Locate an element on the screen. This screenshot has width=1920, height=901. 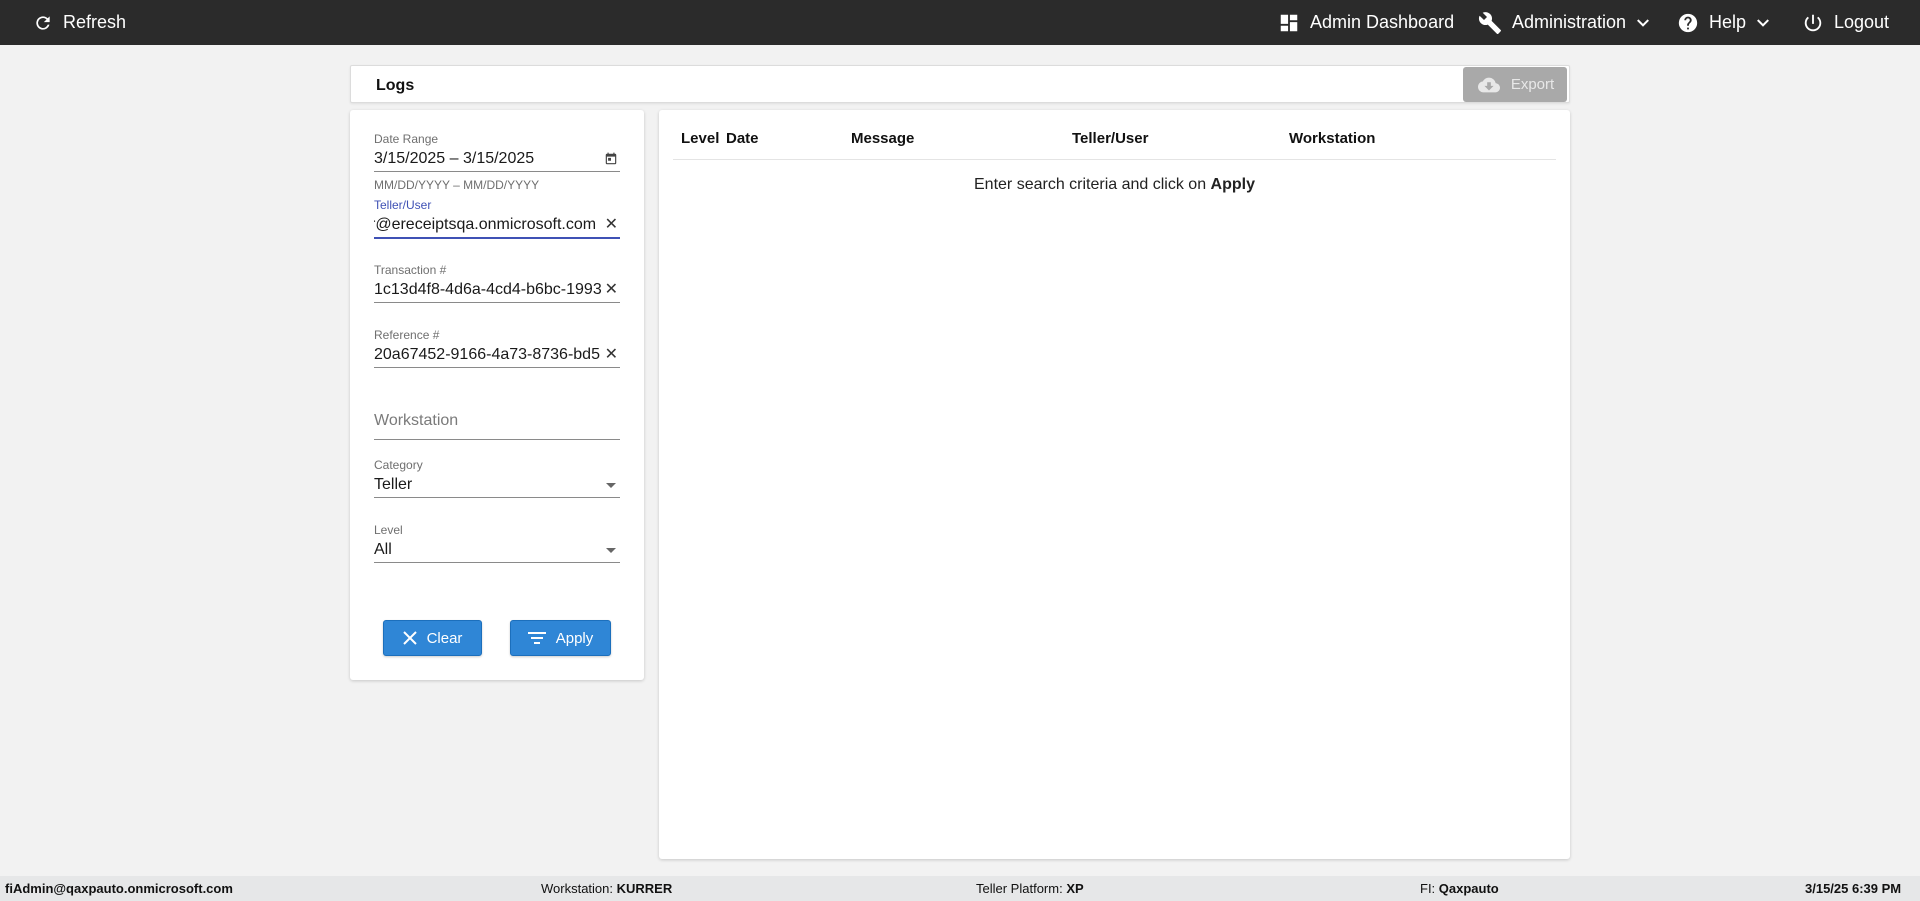
teller-user-input: r@ereceiptsqa.onmicrosoft.com is located at coordinates (485, 224).